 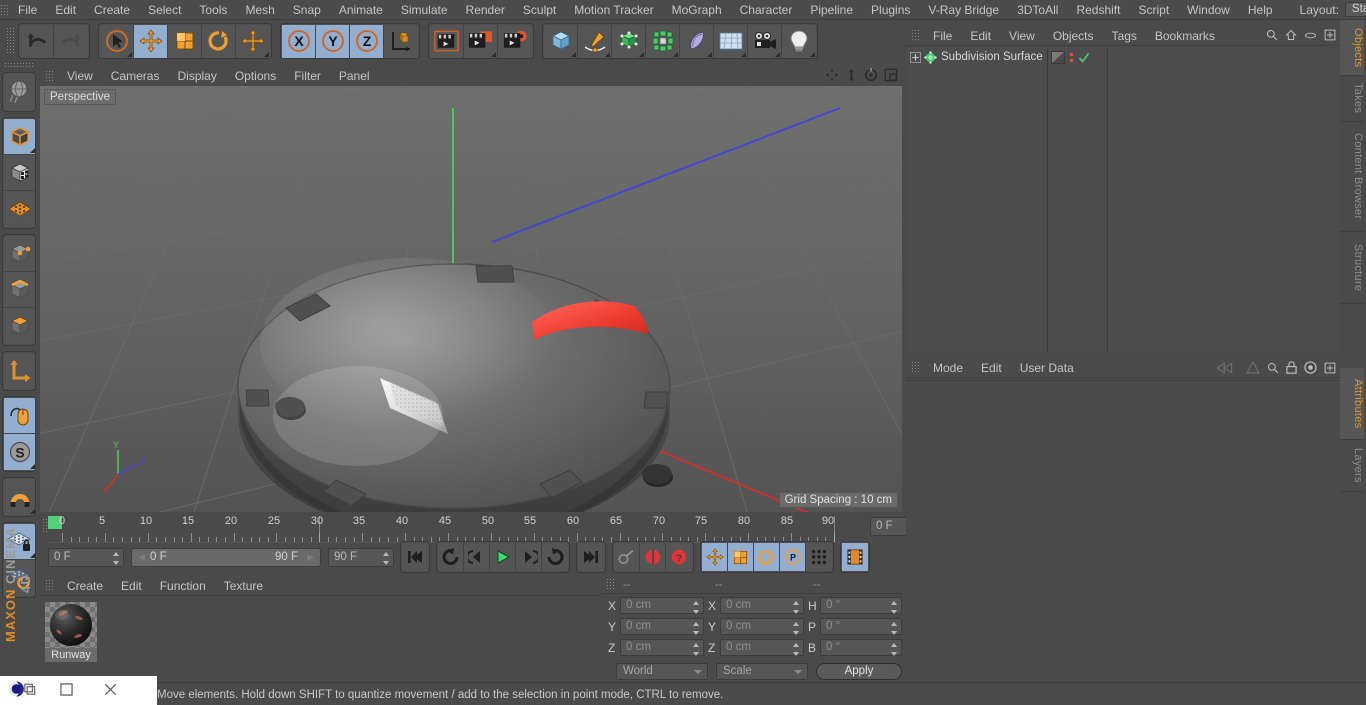 What do you see at coordinates (259, 10) in the screenshot?
I see `menu-item-mesh: Mesh` at bounding box center [259, 10].